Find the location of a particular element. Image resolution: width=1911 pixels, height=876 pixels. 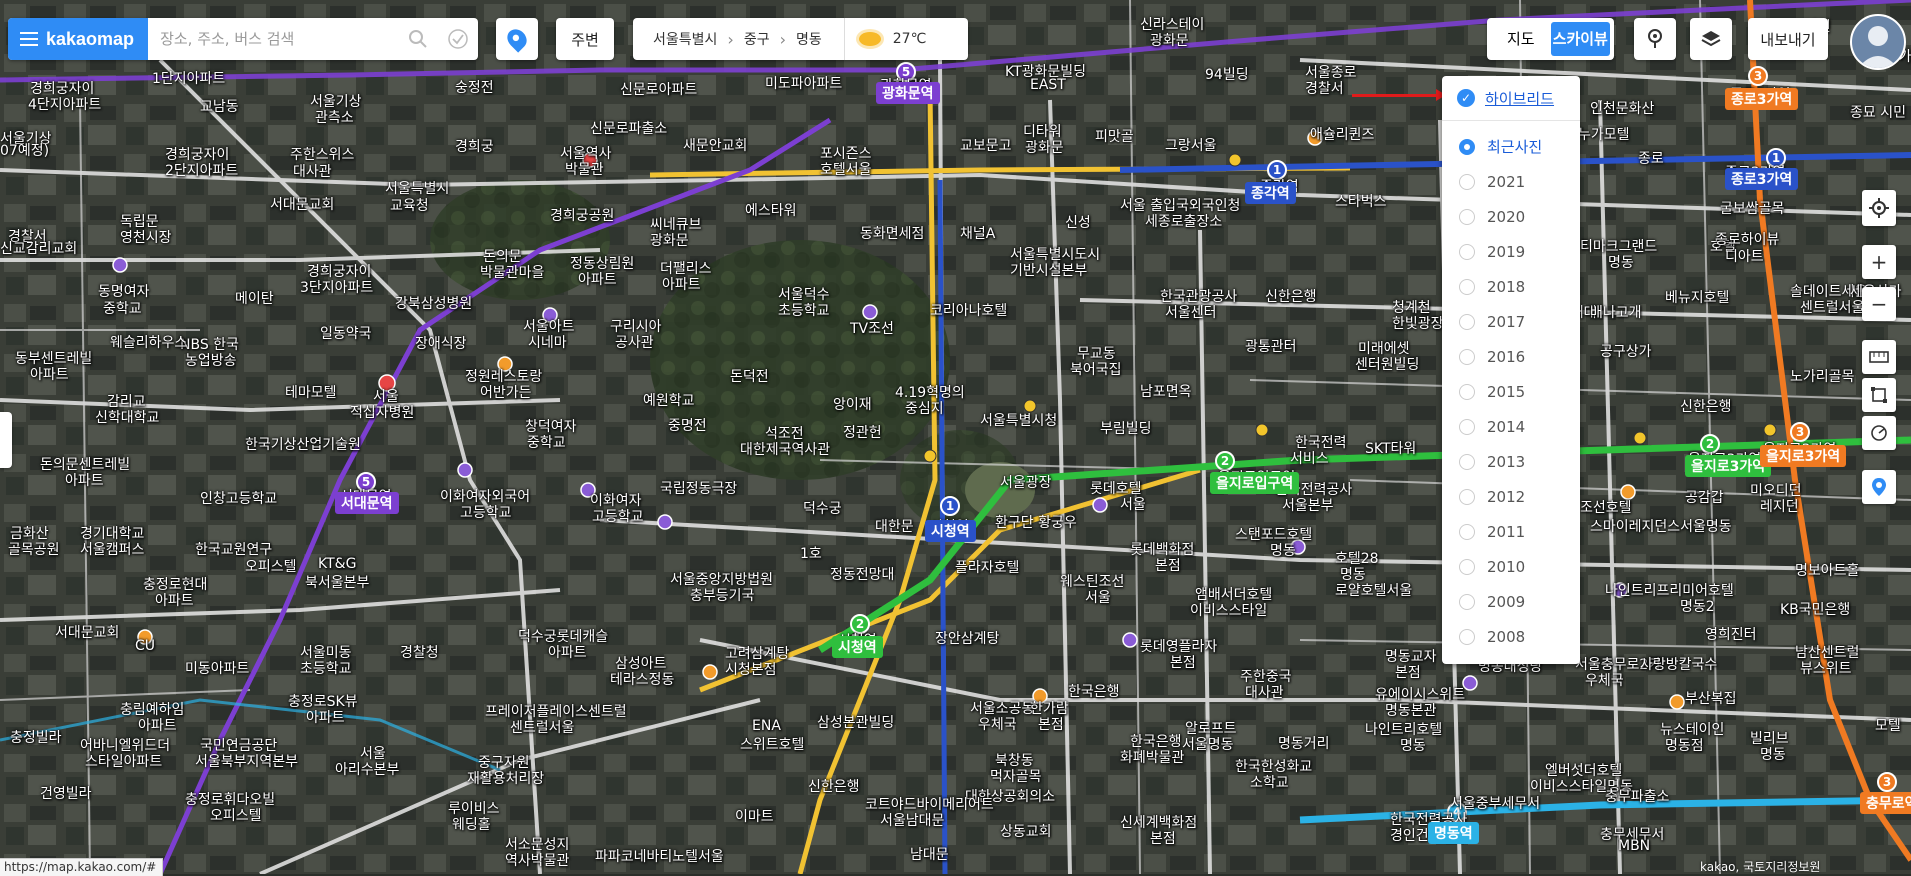

map-label: 종묘 시민 is located at coordinates (1878, 112).